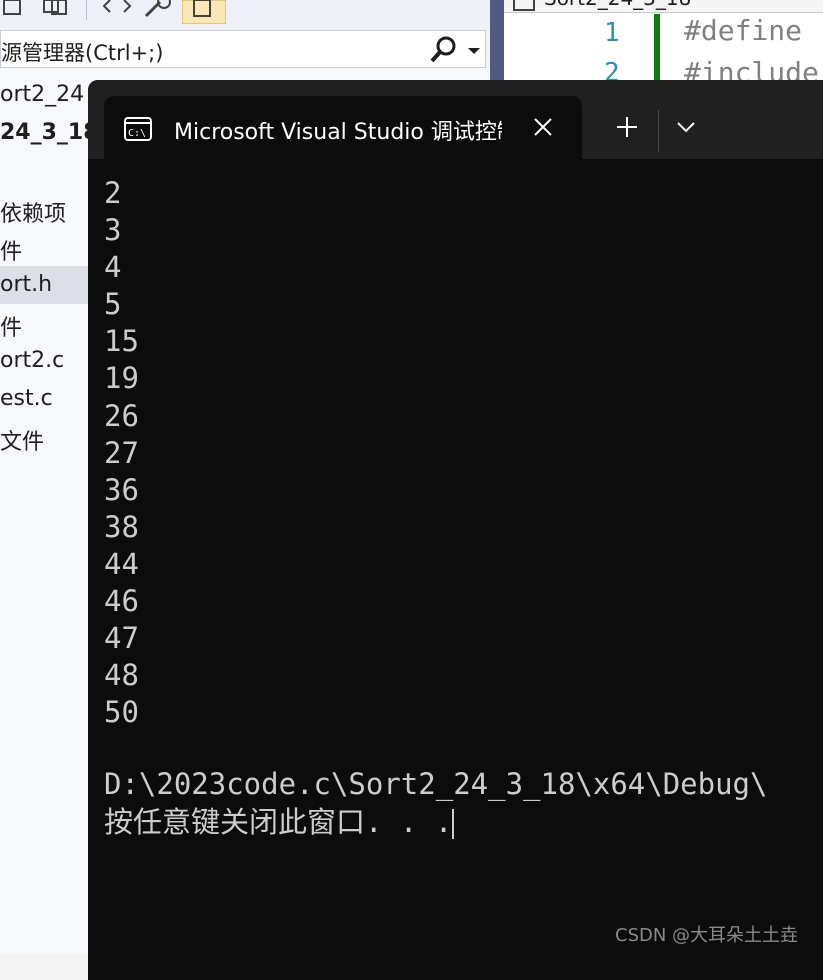  I want to click on tree-item-sort-h: ort.h, so click(45, 285).